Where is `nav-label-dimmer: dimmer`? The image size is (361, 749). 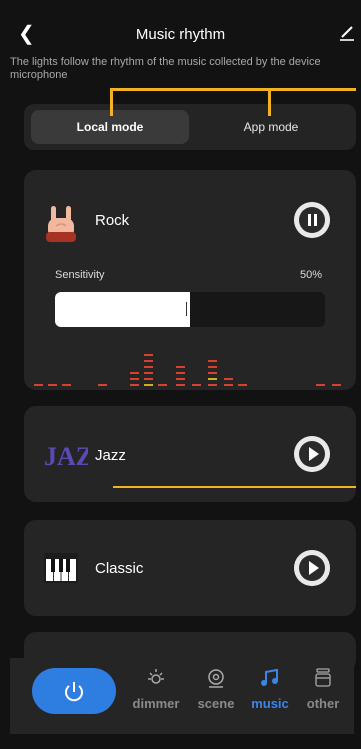
nav-label-dimmer: dimmer is located at coordinates (156, 703).